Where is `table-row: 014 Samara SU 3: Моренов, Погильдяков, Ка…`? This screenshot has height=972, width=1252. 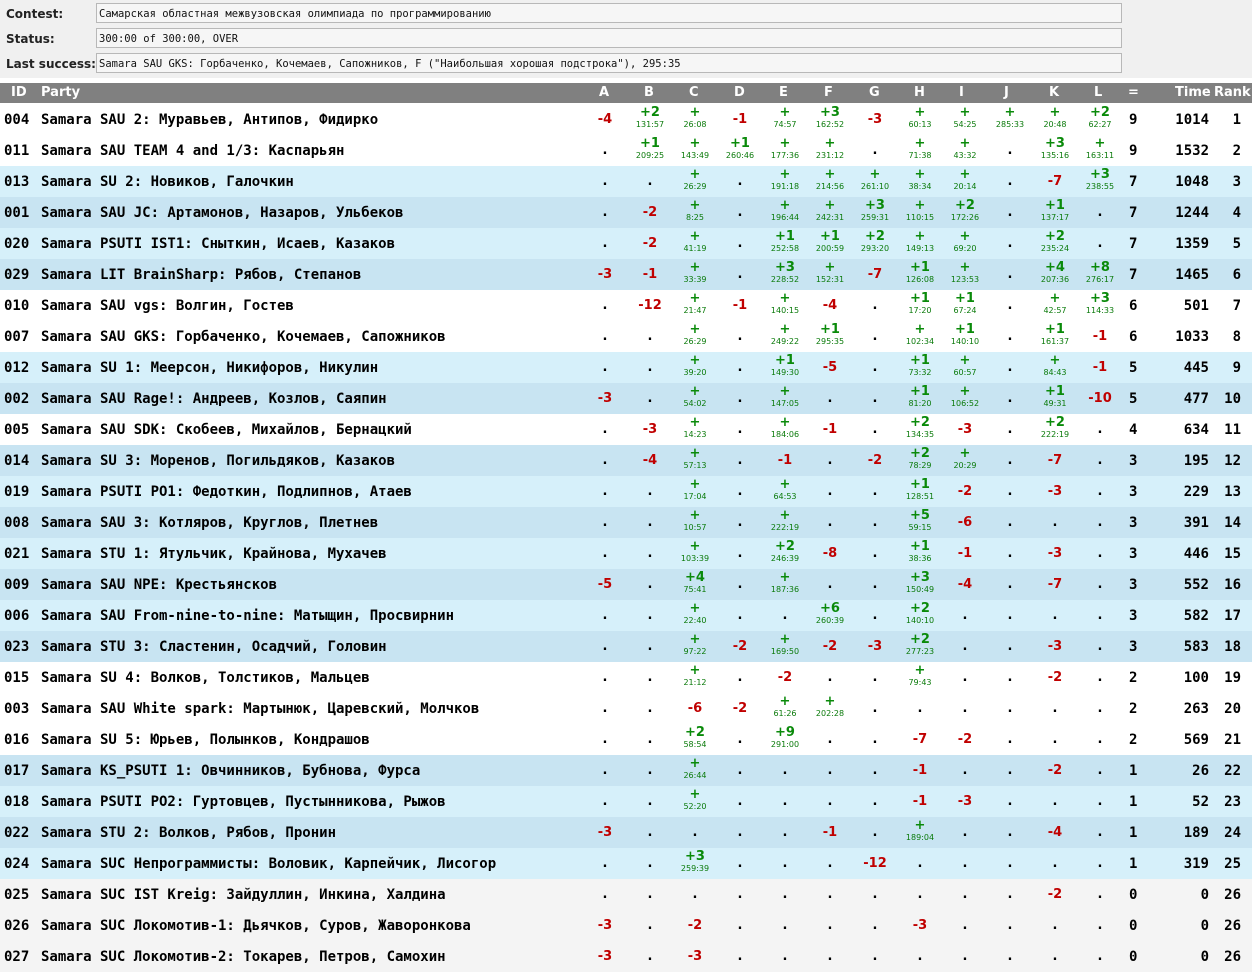 table-row: 014 Samara SU 3: Моренов, Погильдяков, Ка… is located at coordinates (626, 460).